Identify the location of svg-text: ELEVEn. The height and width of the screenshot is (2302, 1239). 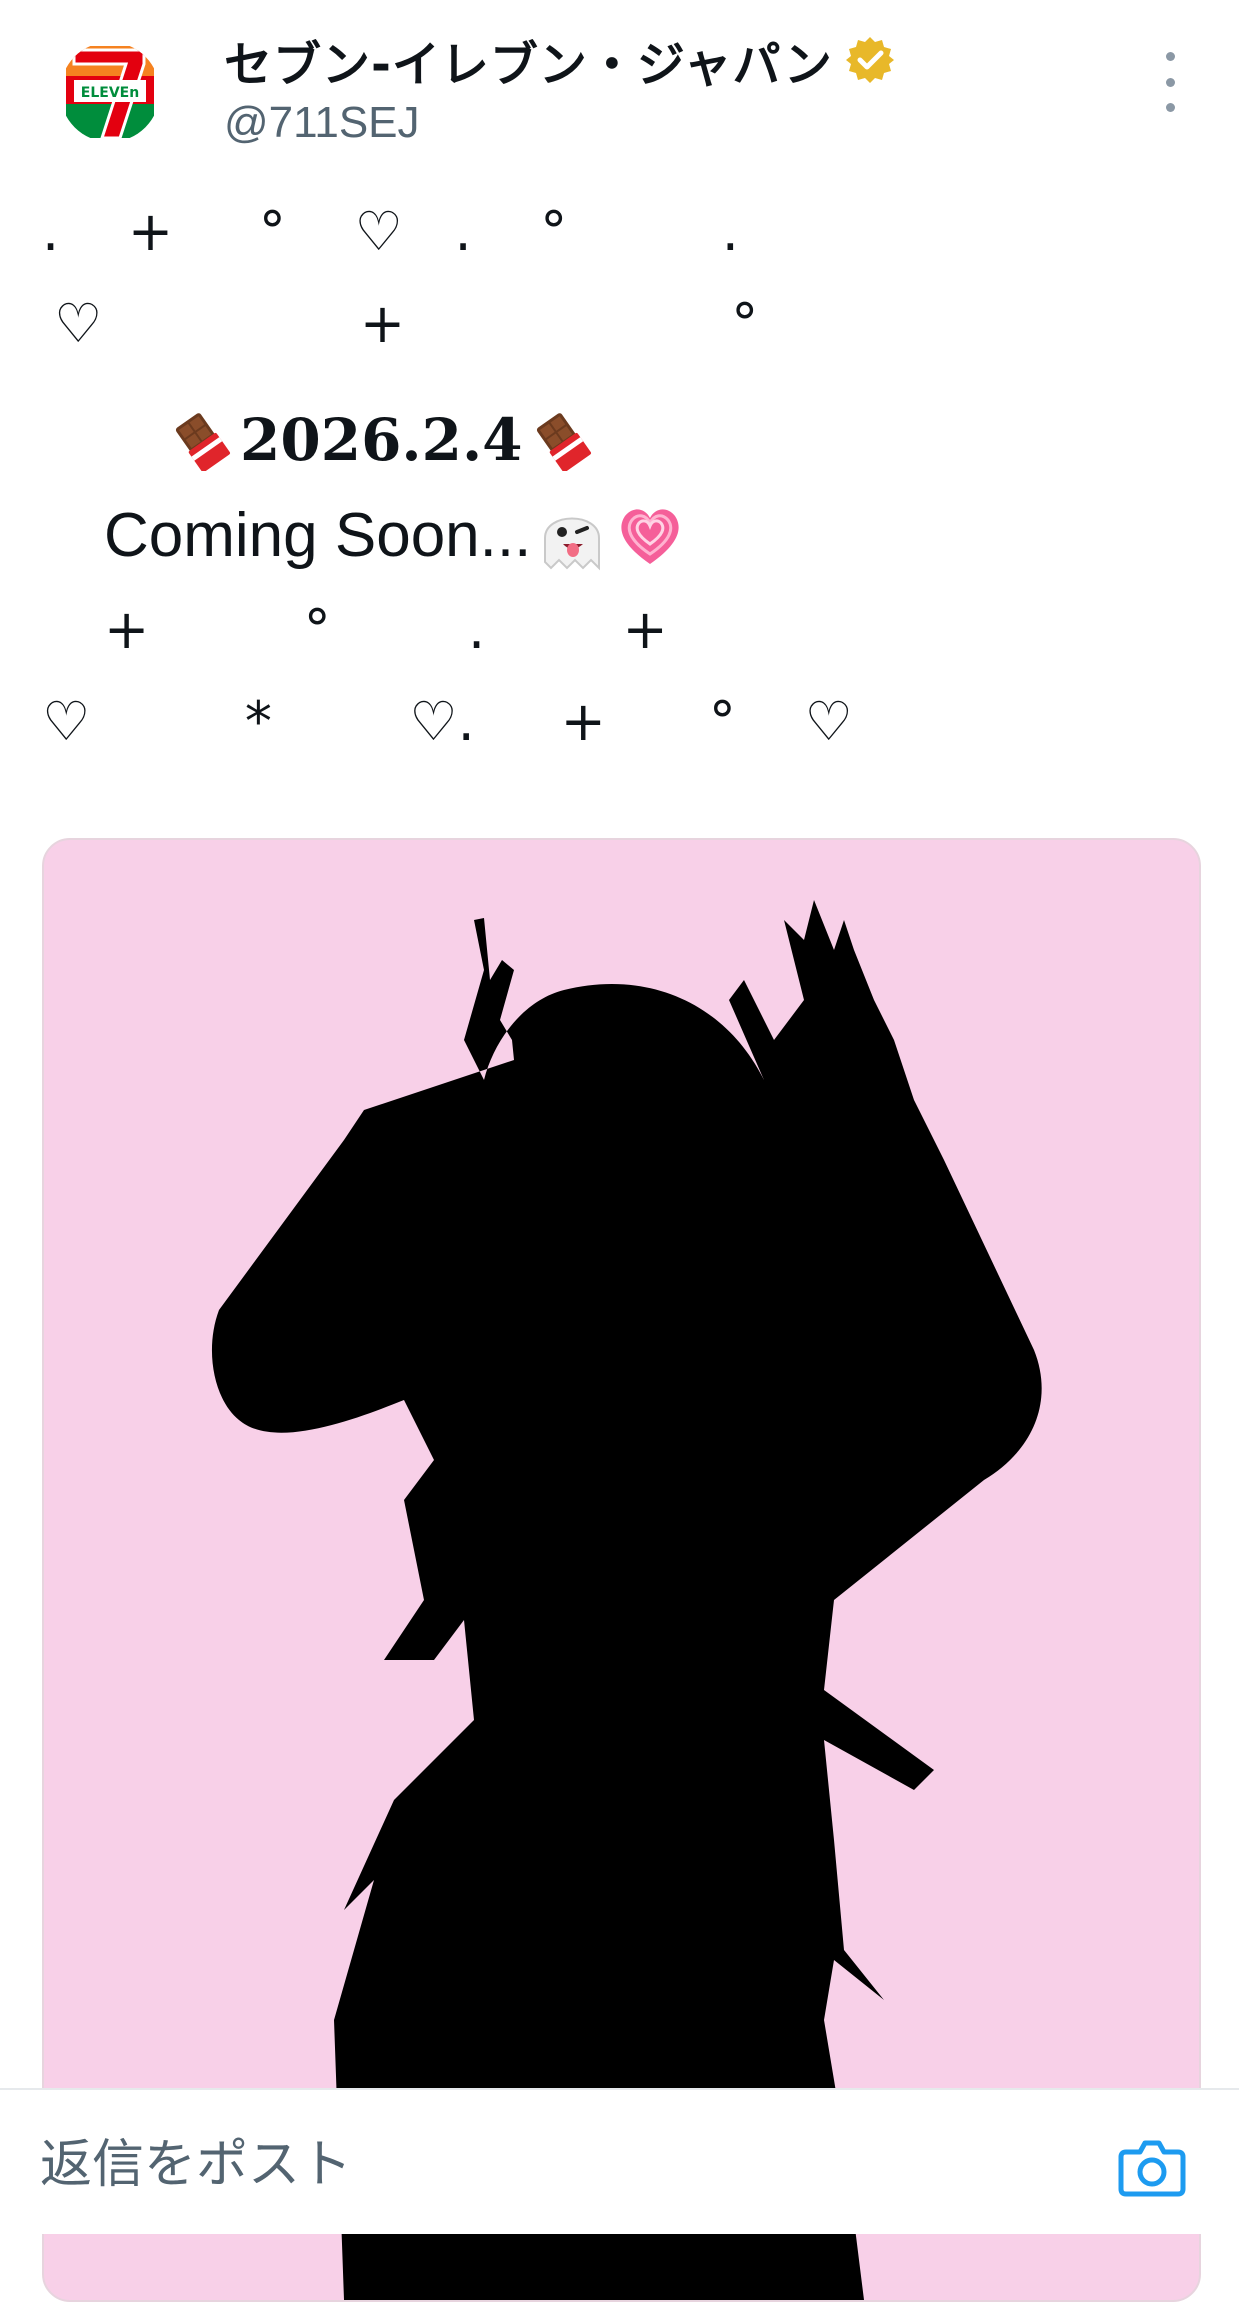
(110, 93).